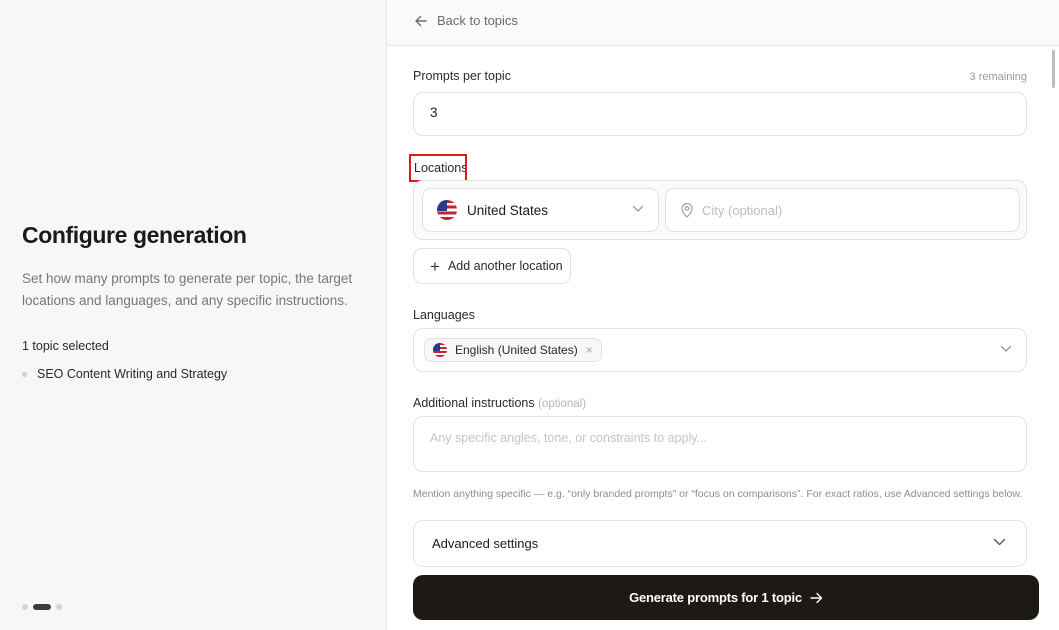  What do you see at coordinates (1053, 69) in the screenshot?
I see `scrollbar` at bounding box center [1053, 69].